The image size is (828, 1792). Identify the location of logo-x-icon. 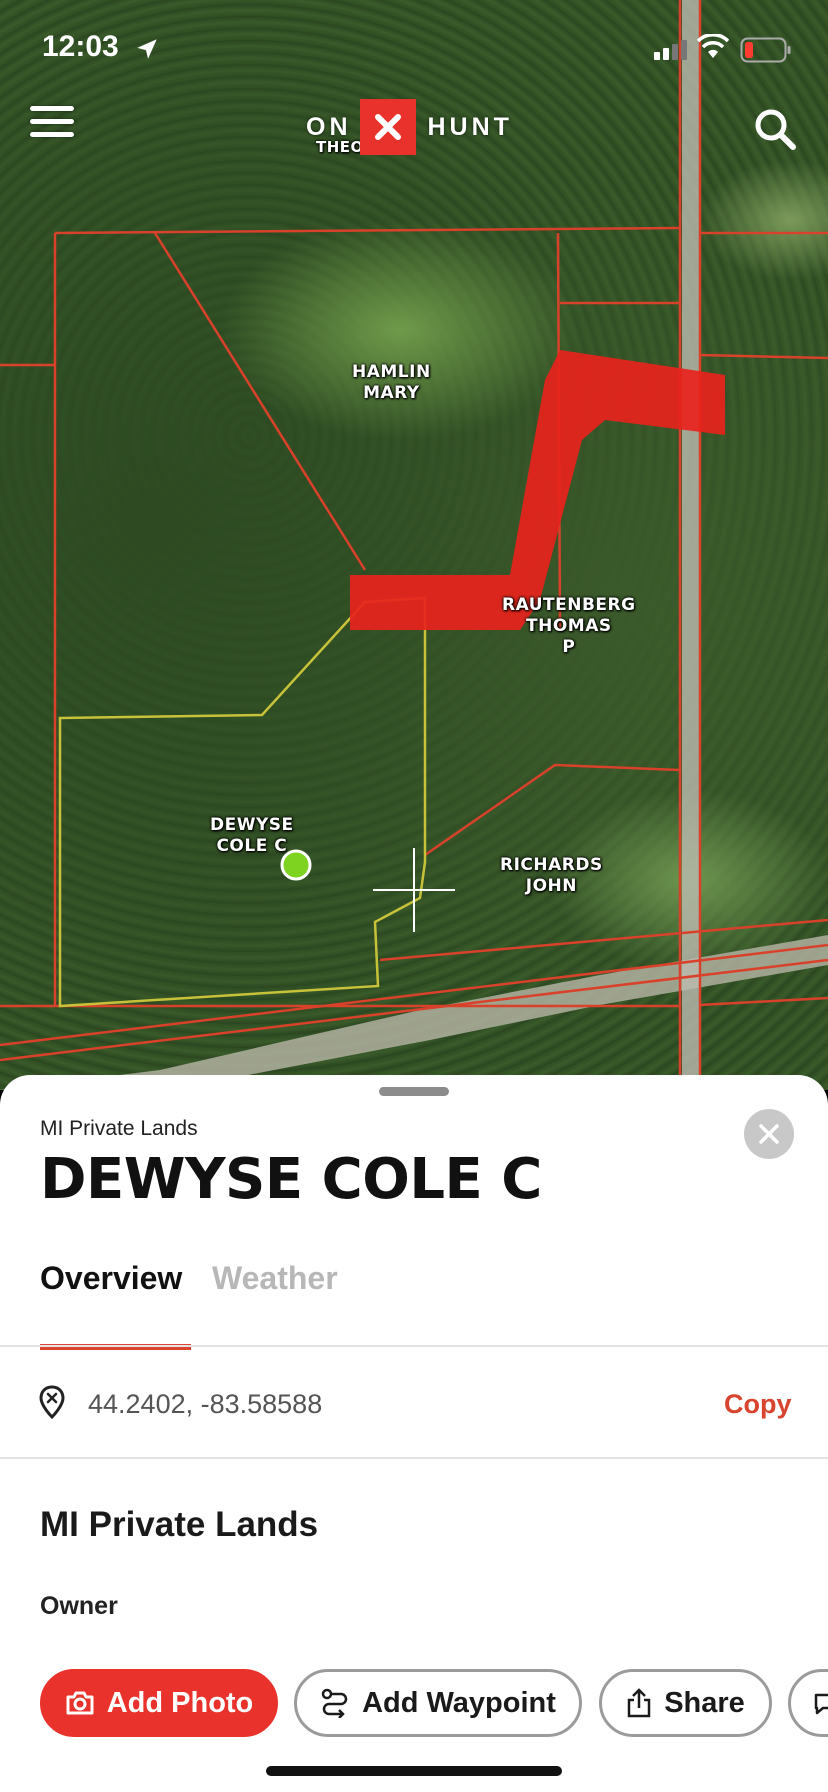
(387, 127).